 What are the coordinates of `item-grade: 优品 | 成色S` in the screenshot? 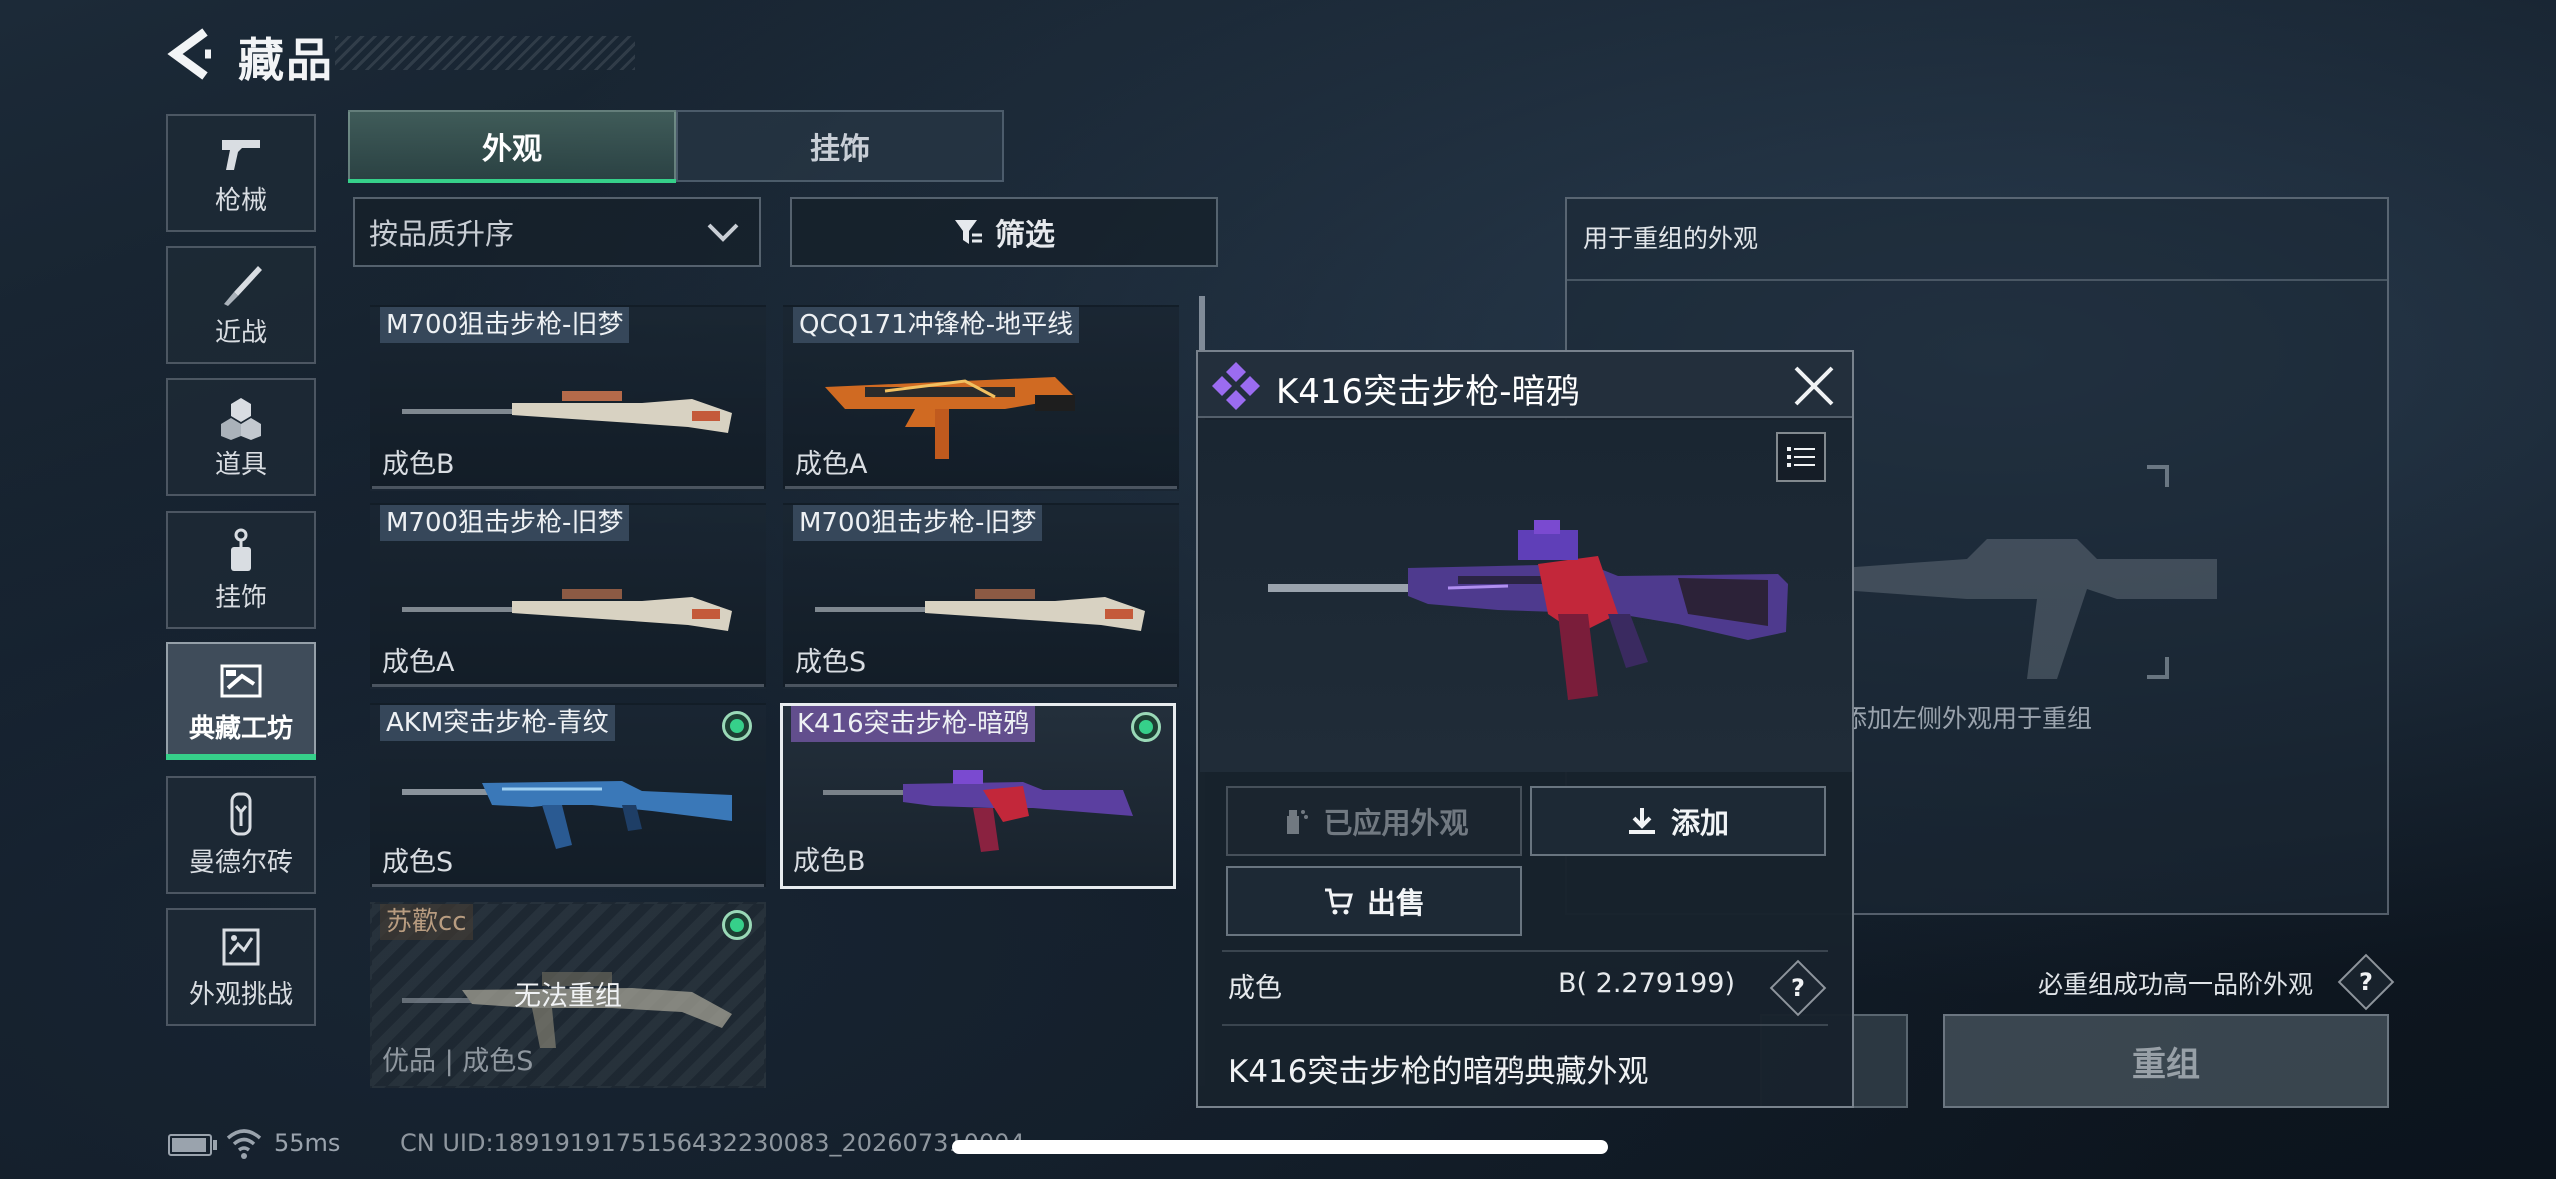 It's located at (458, 1061).